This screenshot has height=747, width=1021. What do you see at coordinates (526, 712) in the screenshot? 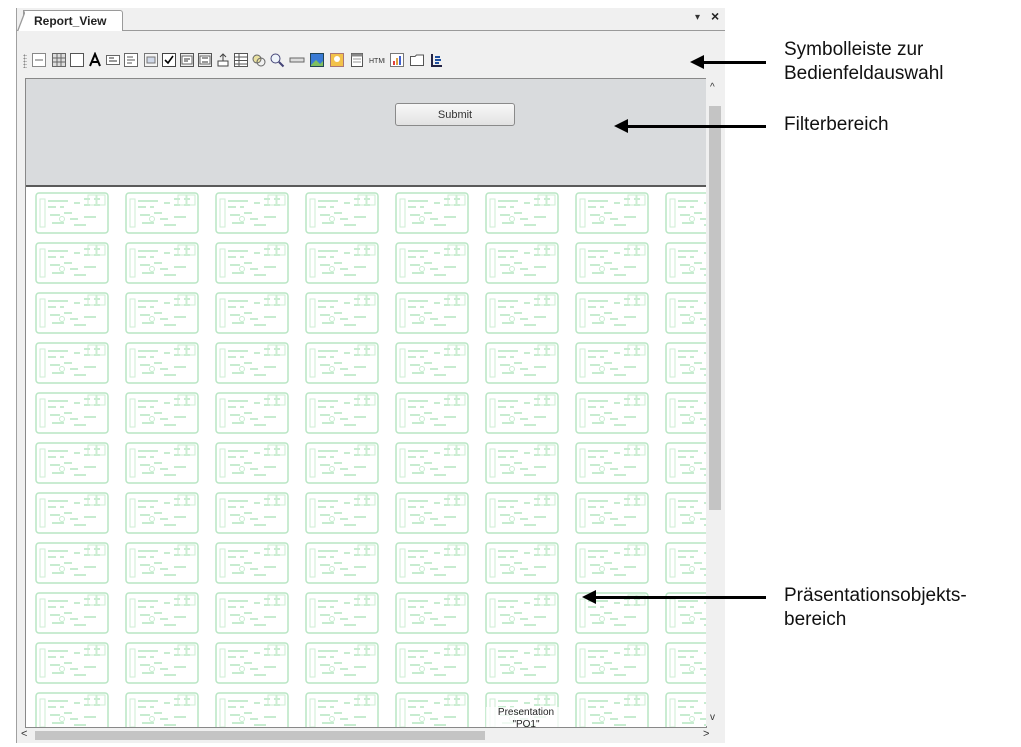
I see `presentation-label-line1: Presentation` at bounding box center [526, 712].